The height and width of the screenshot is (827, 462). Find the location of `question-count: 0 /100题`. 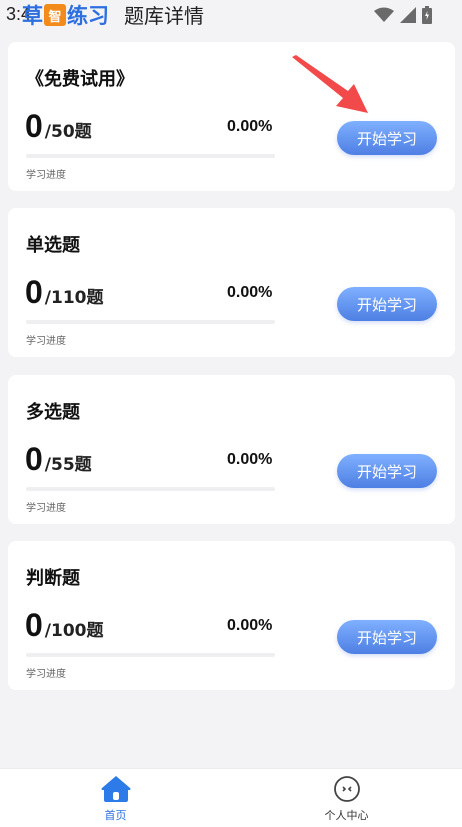

question-count: 0 /100题 is located at coordinates (64, 625).